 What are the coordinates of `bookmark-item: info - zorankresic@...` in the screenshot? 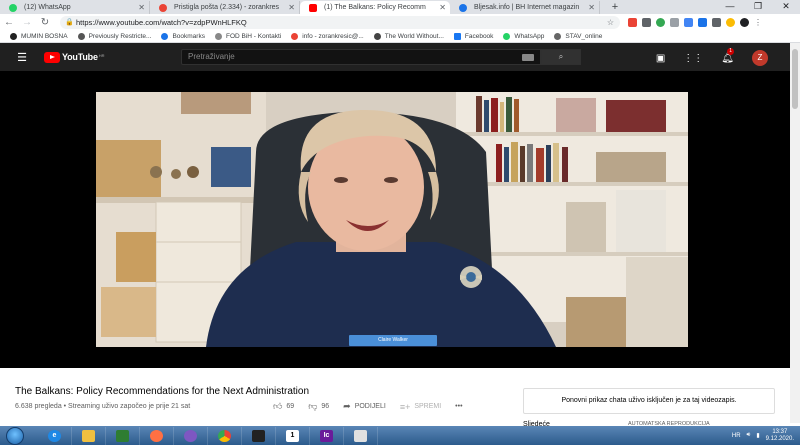 It's located at (327, 36).